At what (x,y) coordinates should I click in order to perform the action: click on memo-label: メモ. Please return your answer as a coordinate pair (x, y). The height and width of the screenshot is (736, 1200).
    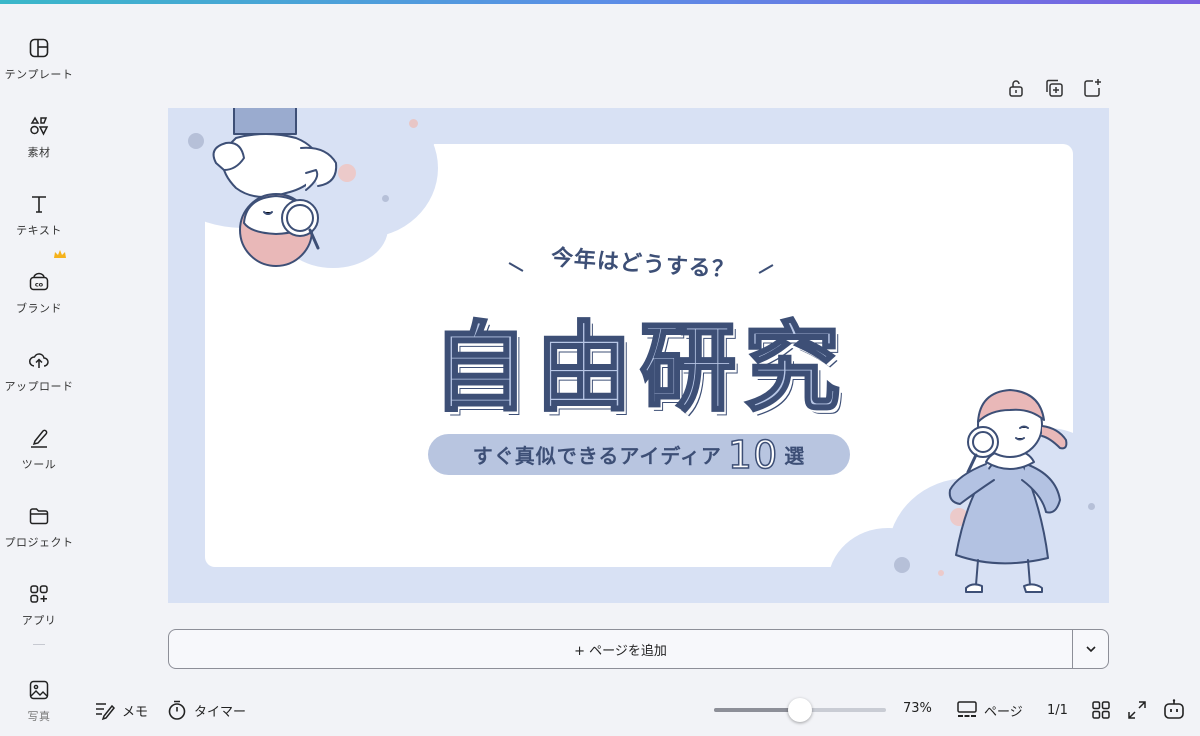
    Looking at the image, I should click on (135, 712).